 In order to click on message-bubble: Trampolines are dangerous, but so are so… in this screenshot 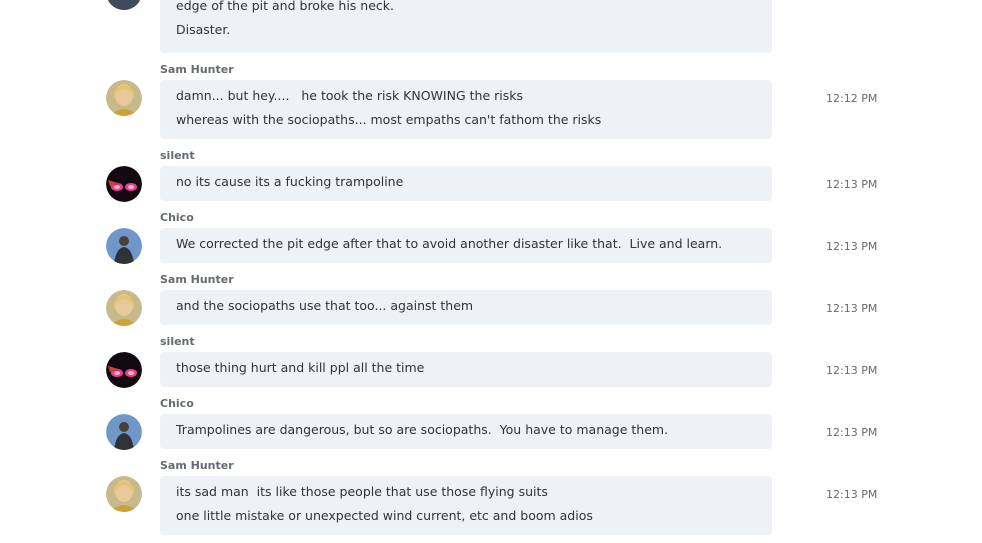, I will do `click(466, 431)`.